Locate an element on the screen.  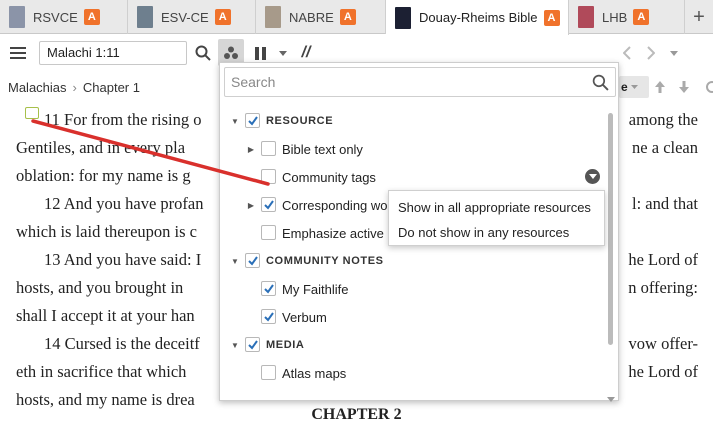
verse-14-start: 14 Cursed is the deceitf is located at coordinates (122, 343).